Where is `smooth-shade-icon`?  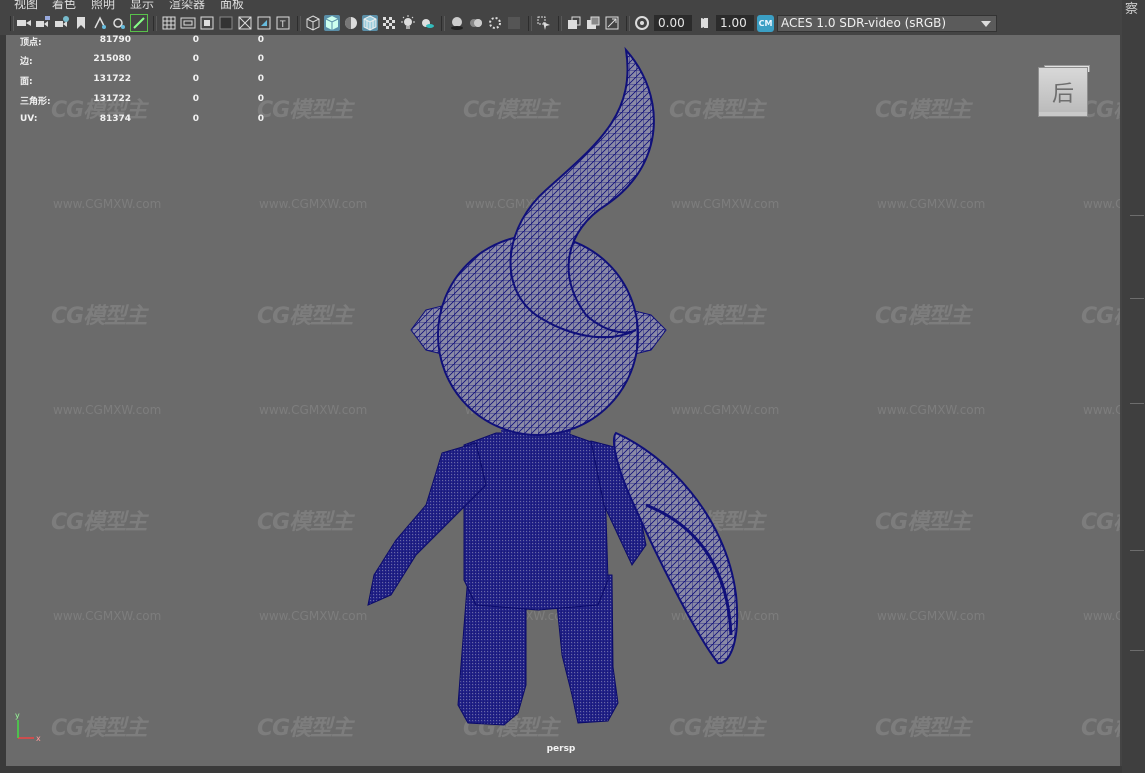 smooth-shade-icon is located at coordinates (332, 23).